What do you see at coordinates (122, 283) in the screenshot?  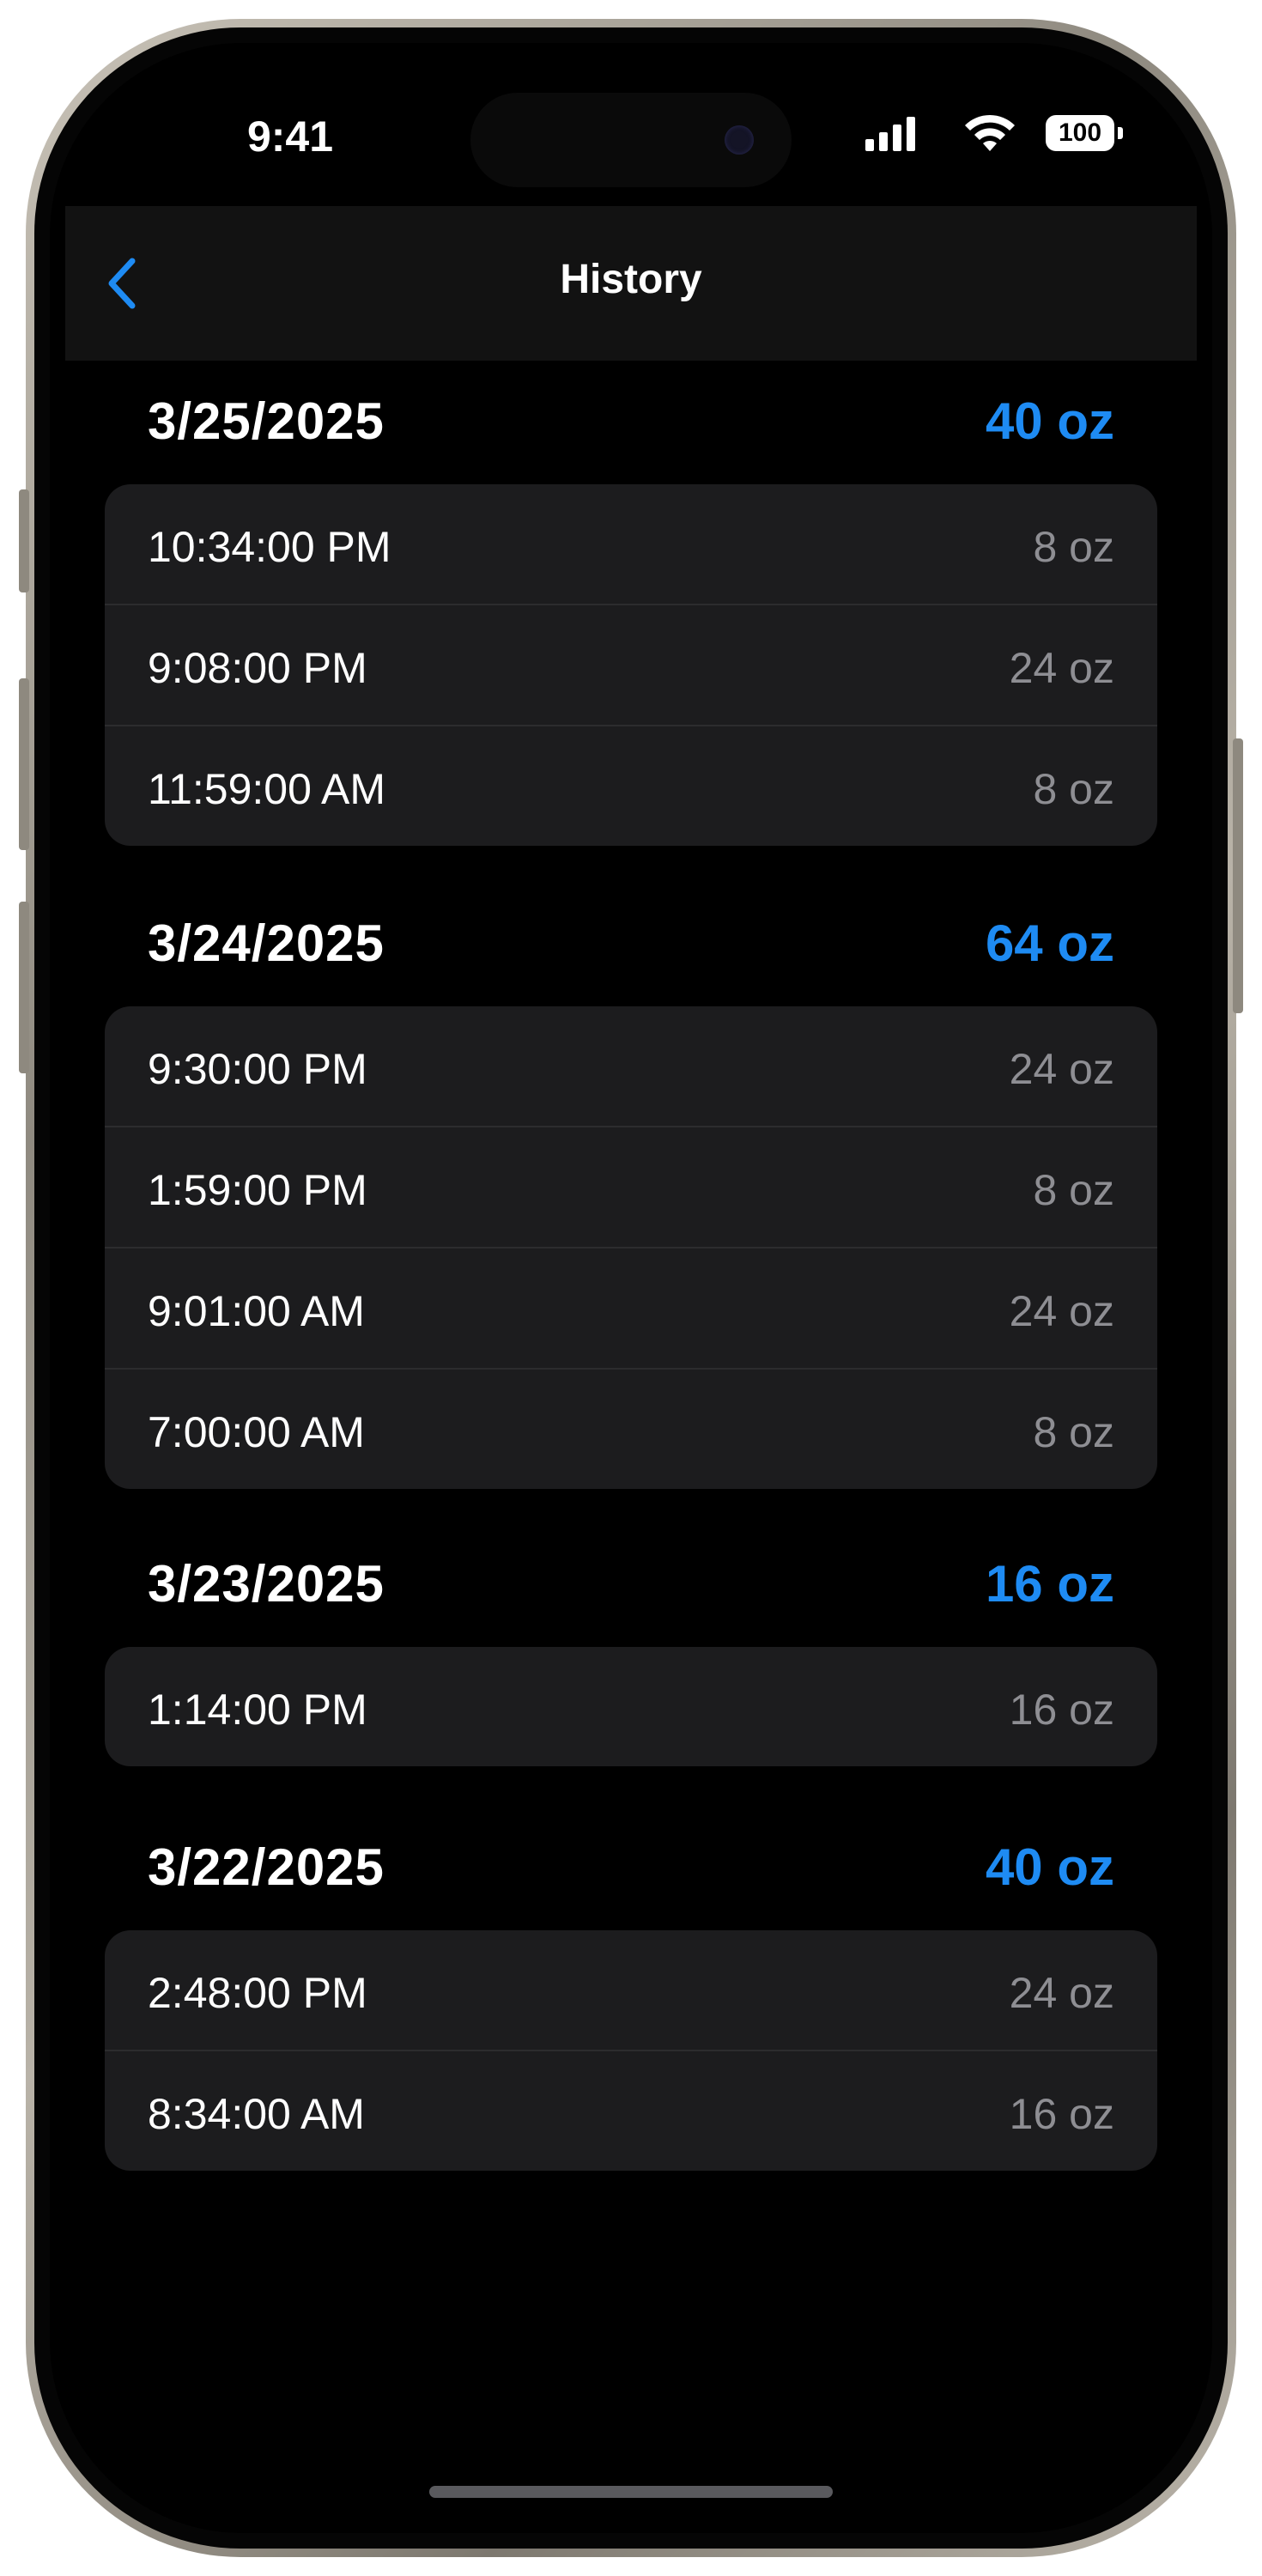 I see `chevron-left-icon` at bounding box center [122, 283].